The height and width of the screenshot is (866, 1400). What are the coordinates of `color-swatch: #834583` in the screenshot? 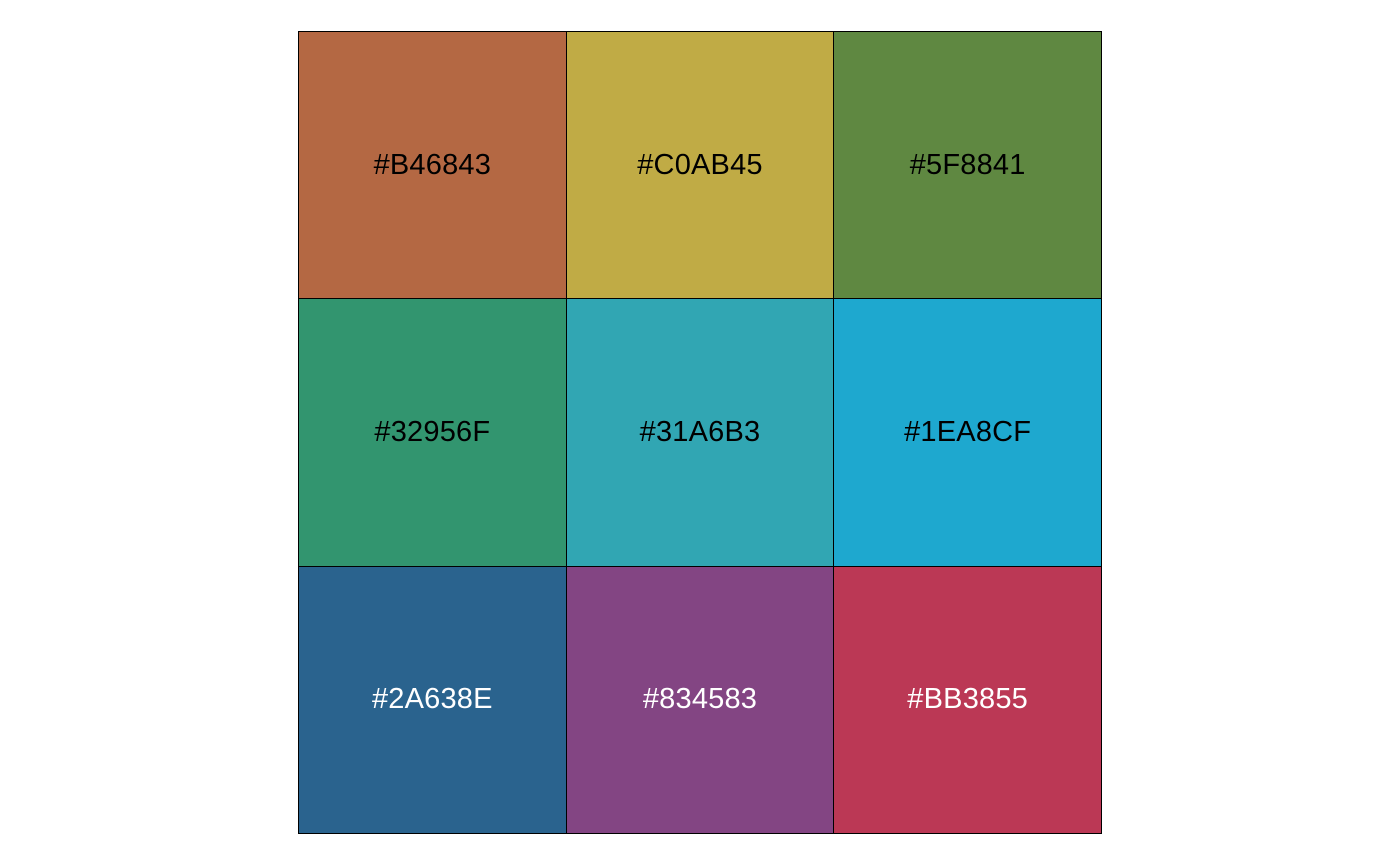 It's located at (700, 699).